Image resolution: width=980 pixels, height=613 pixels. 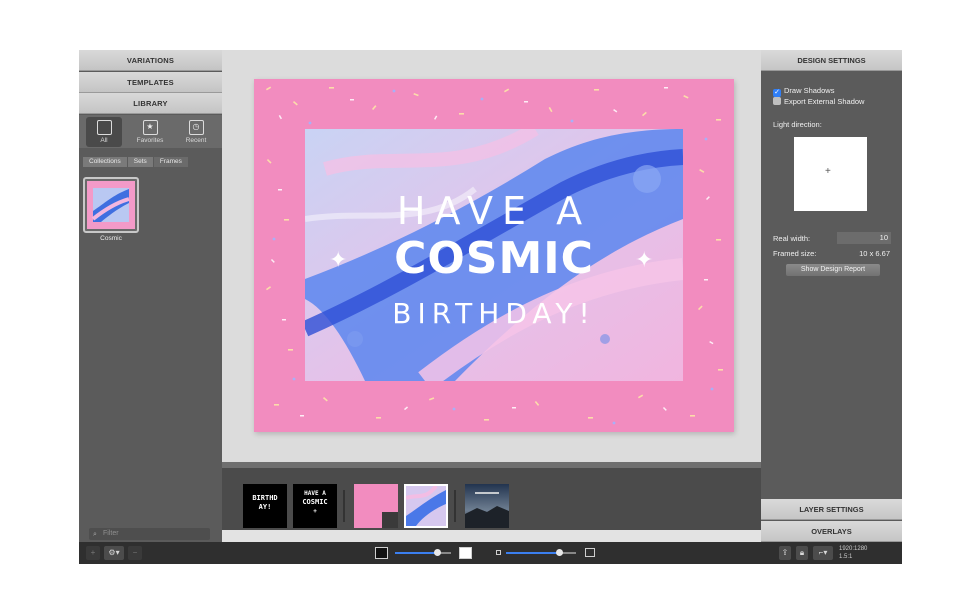 What do you see at coordinates (465, 553) in the screenshot?
I see `light-background-icon` at bounding box center [465, 553].